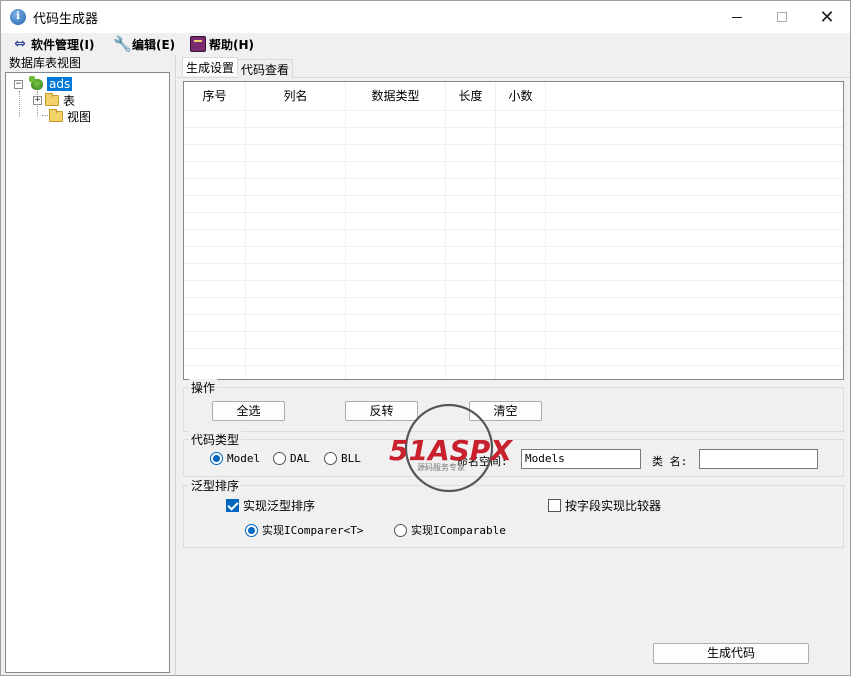 Image resolution: width=851 pixels, height=676 pixels. What do you see at coordinates (45, 63) in the screenshot?
I see `left-panel-title: 数据库表视图` at bounding box center [45, 63].